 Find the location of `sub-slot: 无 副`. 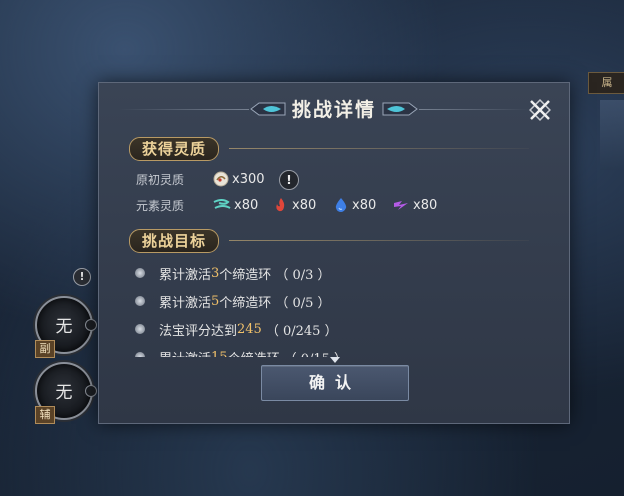

sub-slot: 无 副 is located at coordinates (66, 327).